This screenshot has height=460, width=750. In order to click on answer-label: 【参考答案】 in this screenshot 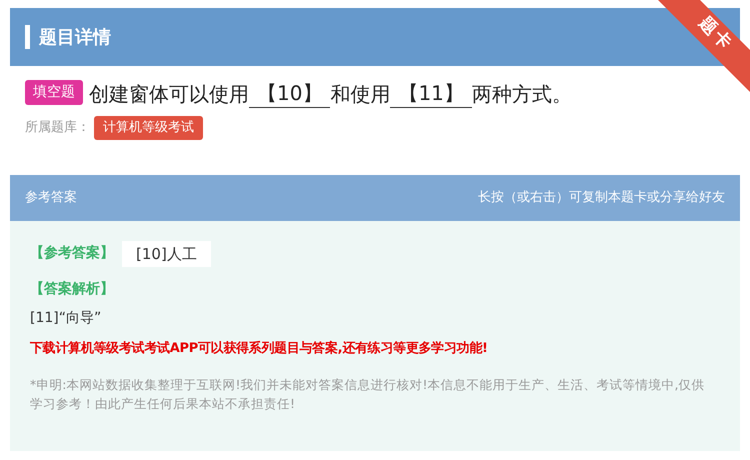, I will do `click(72, 254)`.